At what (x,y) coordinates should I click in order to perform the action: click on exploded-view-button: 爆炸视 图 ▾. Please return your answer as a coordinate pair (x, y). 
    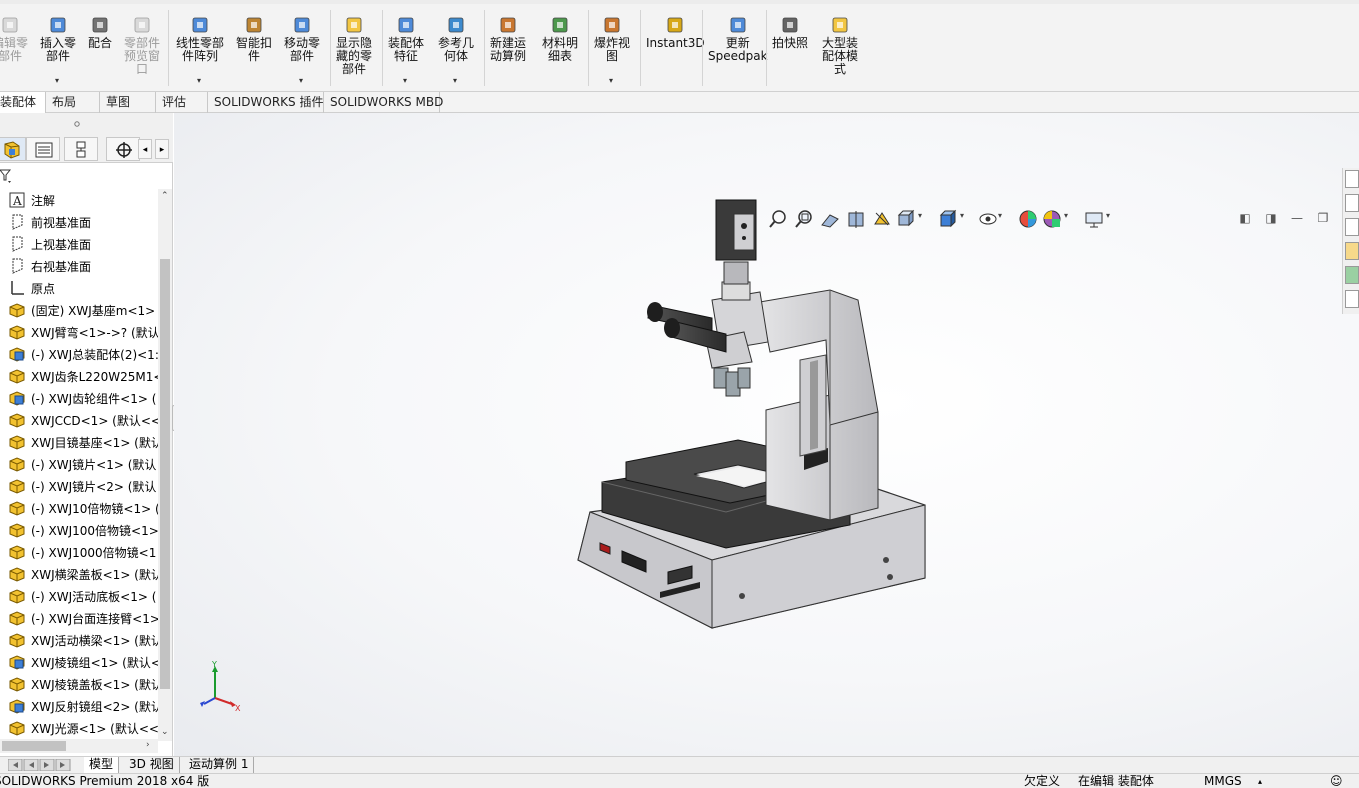
    Looking at the image, I should click on (612, 49).